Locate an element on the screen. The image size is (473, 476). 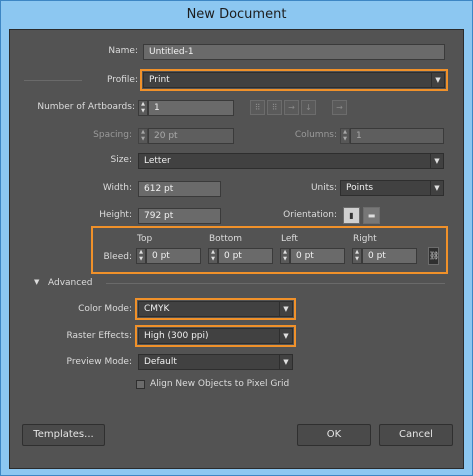
spacing-stepper: ▲ ▼ is located at coordinates (143, 136).